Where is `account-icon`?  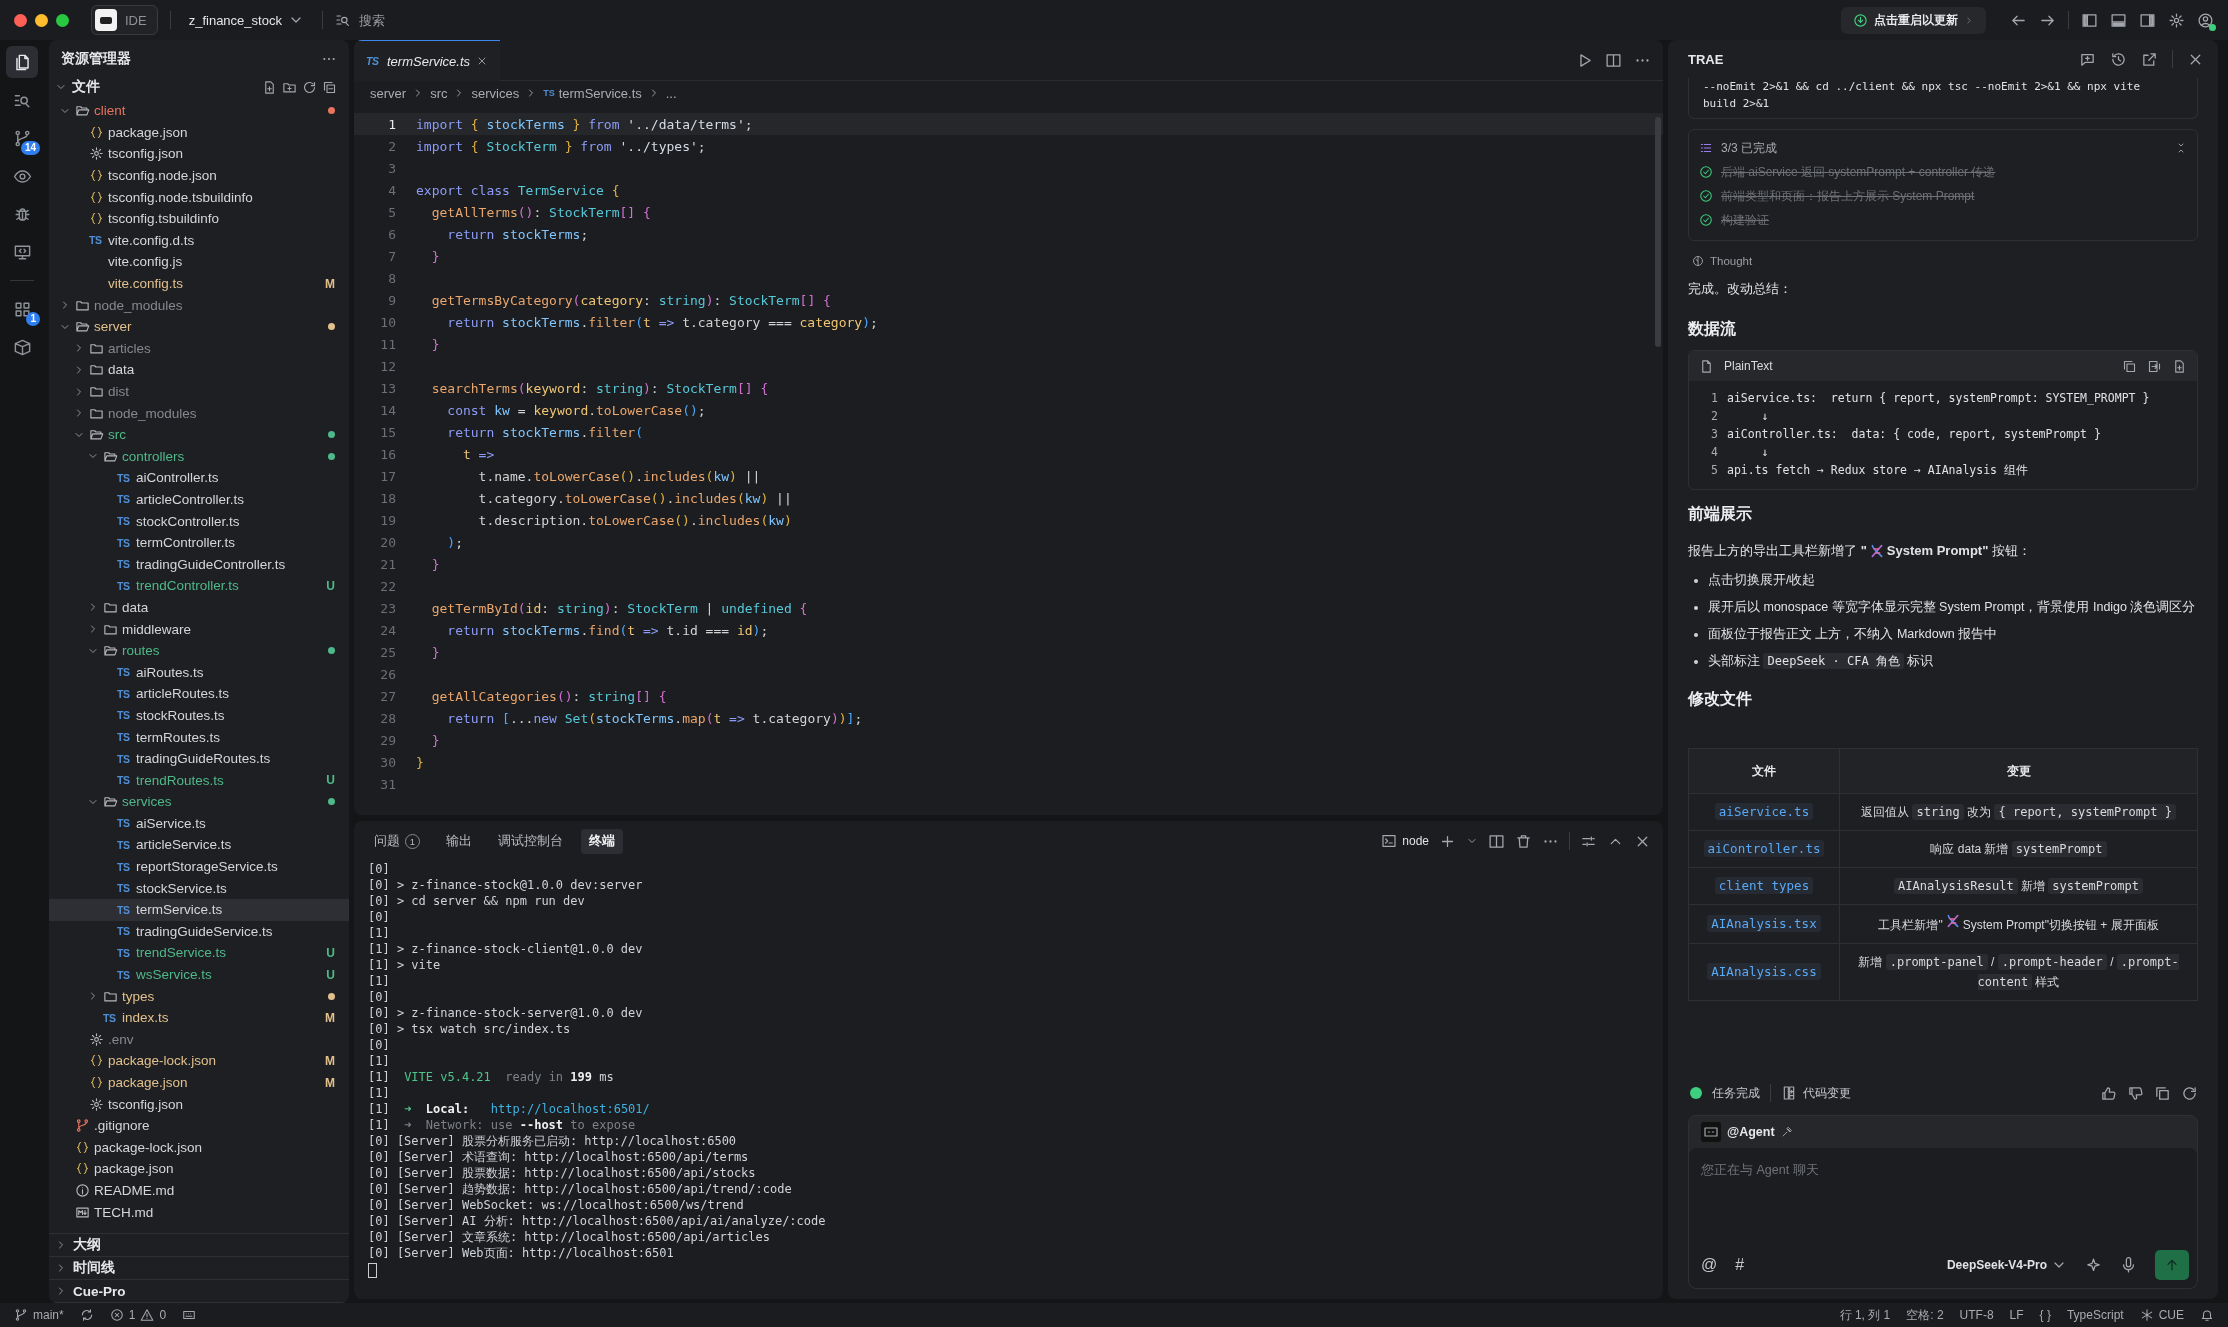 account-icon is located at coordinates (2205, 20).